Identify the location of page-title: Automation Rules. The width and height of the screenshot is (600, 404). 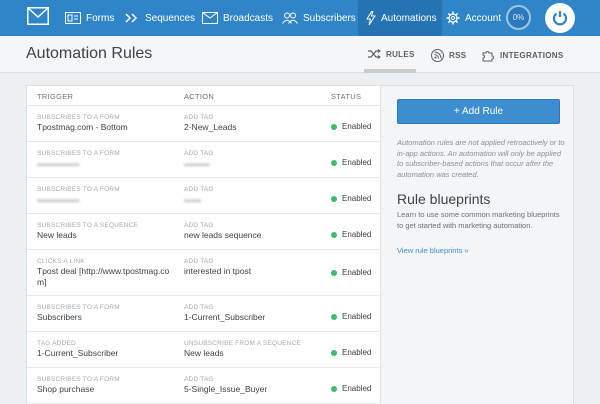
(89, 53).